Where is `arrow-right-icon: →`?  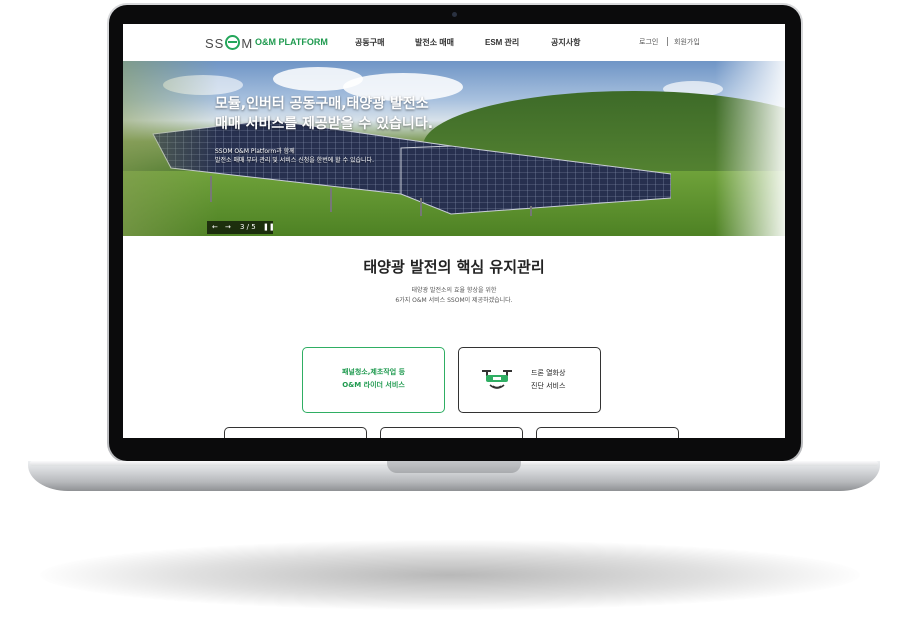 arrow-right-icon: → is located at coordinates (228, 227).